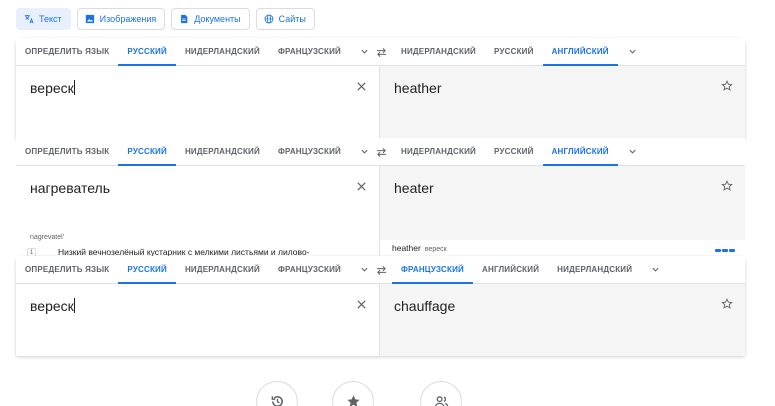  Describe the element at coordinates (217, 19) in the screenshot. I see `mode-tab-label: Документы` at that location.